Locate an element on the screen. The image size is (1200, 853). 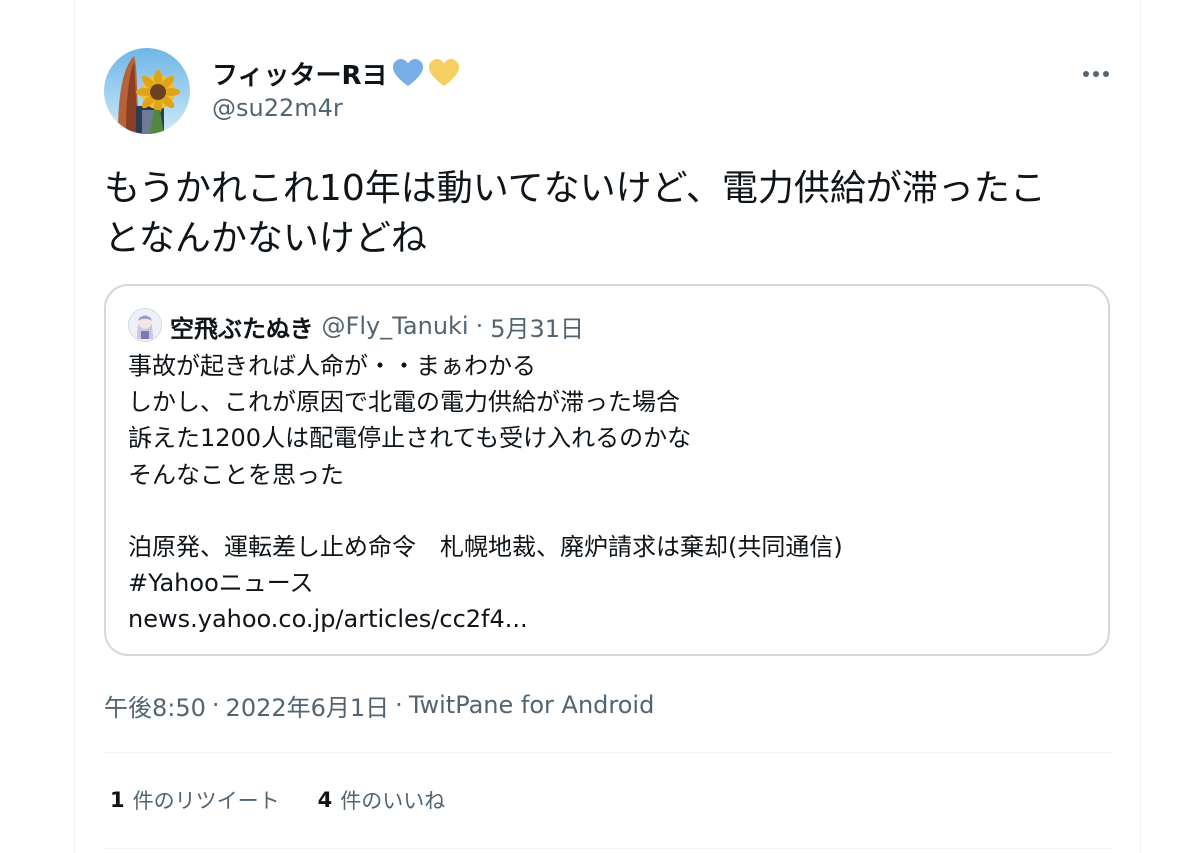
quoted-text-line: 訴えた1200人は配電停止されても受け入れるのかな is located at coordinates (410, 438).